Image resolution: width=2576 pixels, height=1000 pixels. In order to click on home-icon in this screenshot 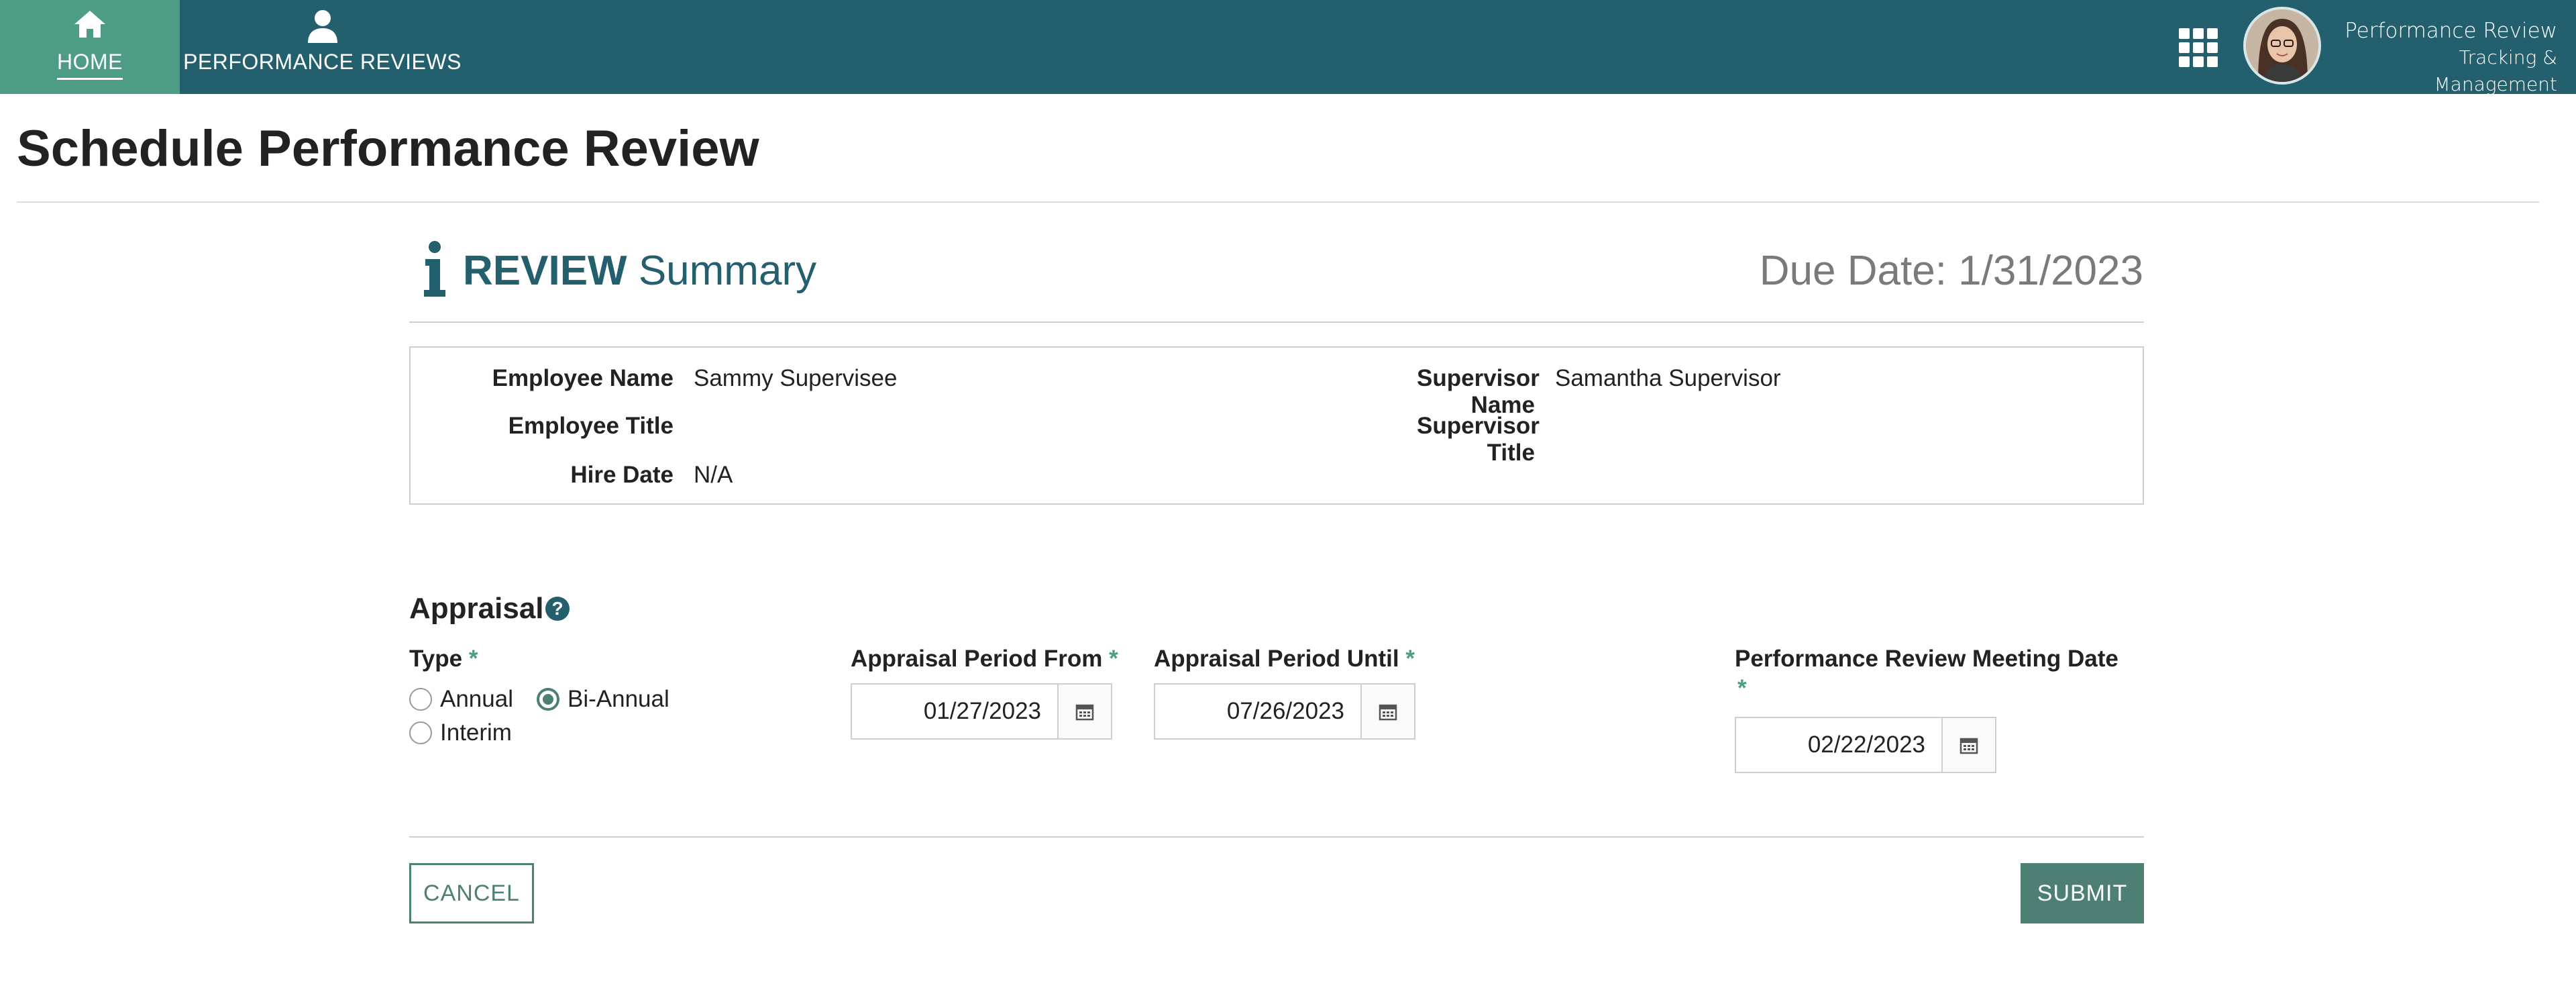, I will do `click(90, 26)`.